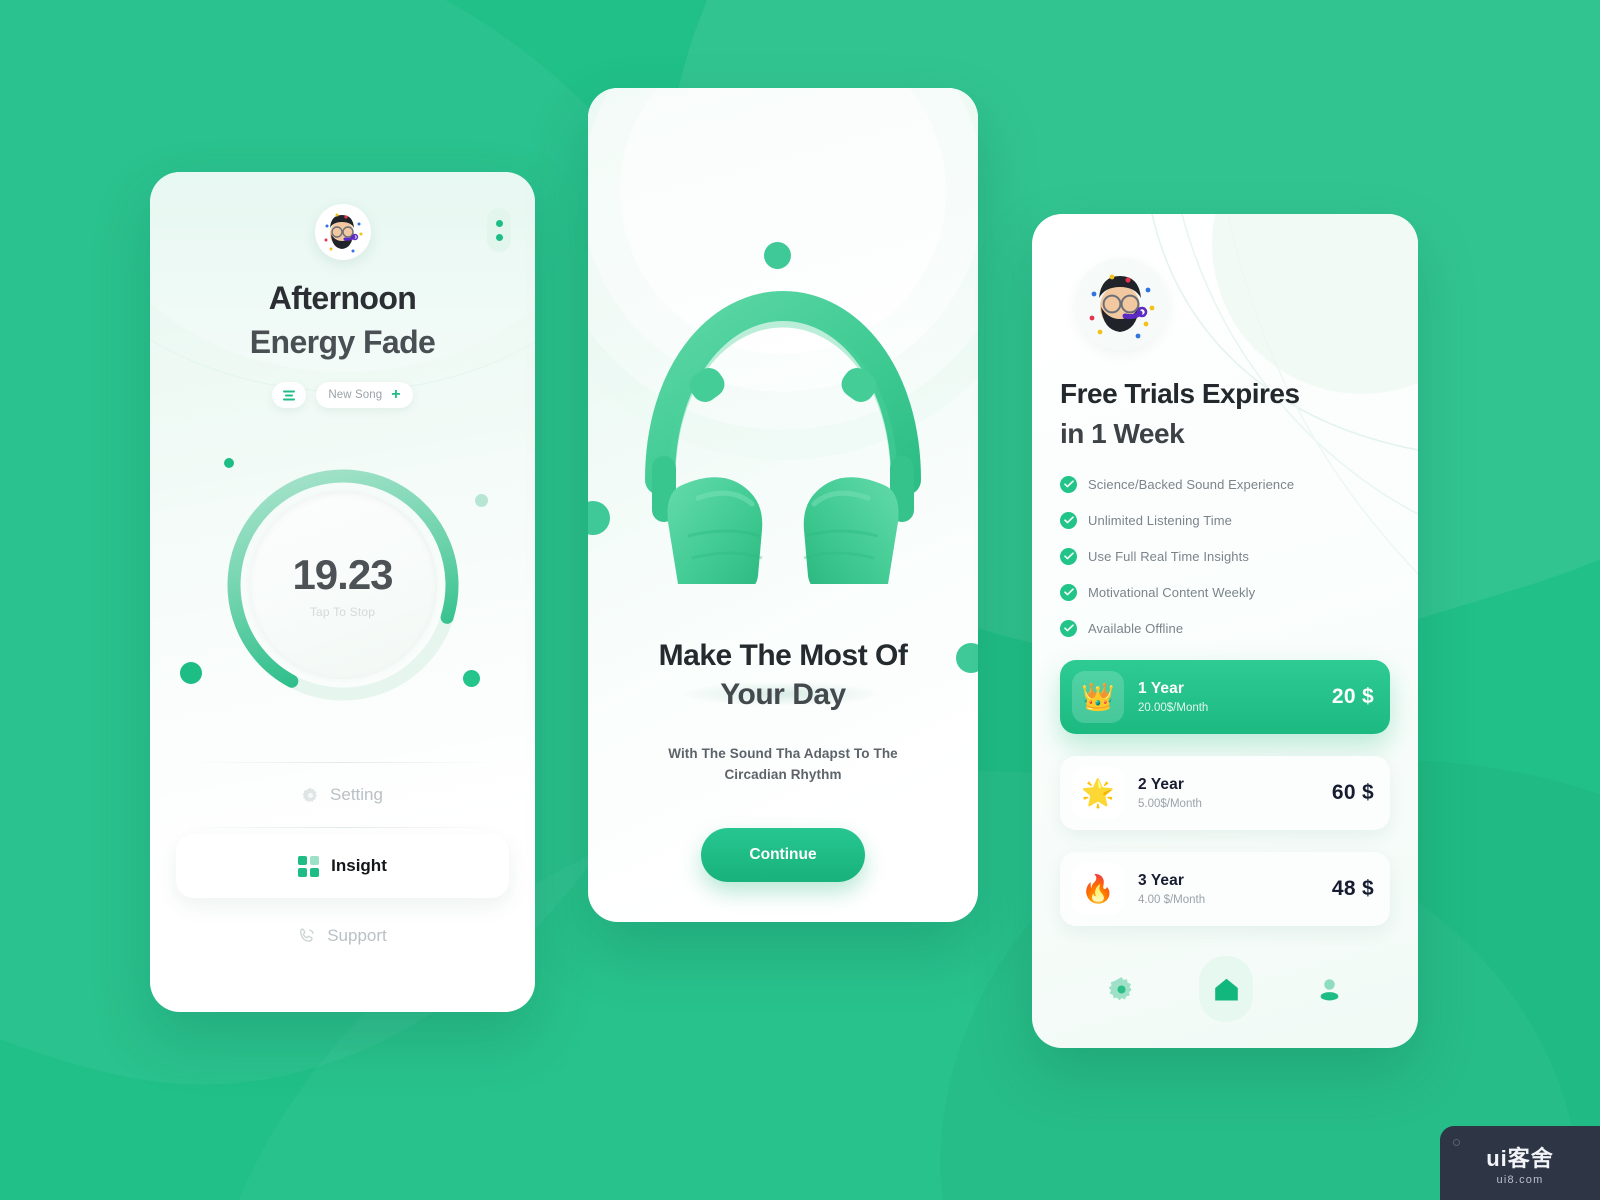  What do you see at coordinates (783, 753) in the screenshot?
I see `subtitle-line-1: With The Sound Tha Adapst To The` at bounding box center [783, 753].